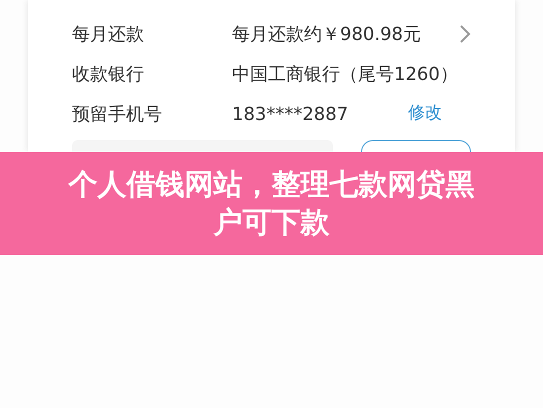 The width and height of the screenshot is (543, 408). I want to click on edit-link: 修改, so click(425, 114).